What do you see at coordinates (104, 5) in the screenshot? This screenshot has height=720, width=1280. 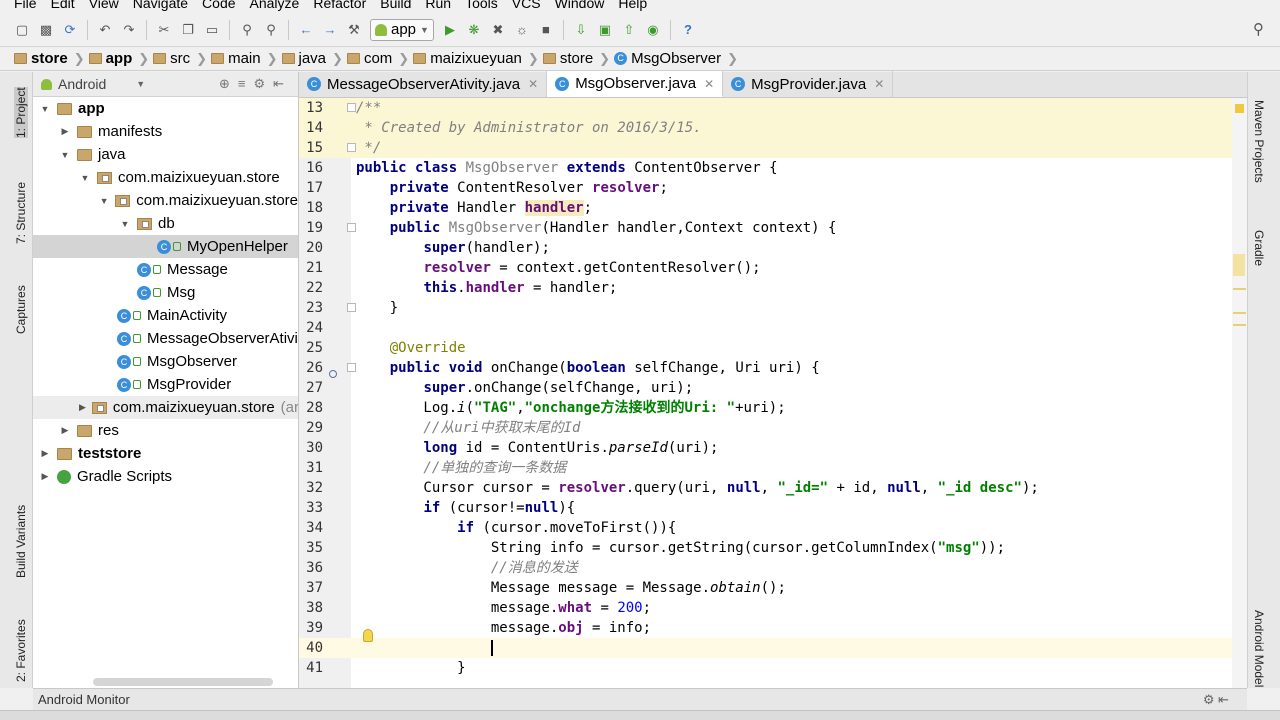 I see `menu-view: View` at bounding box center [104, 5].